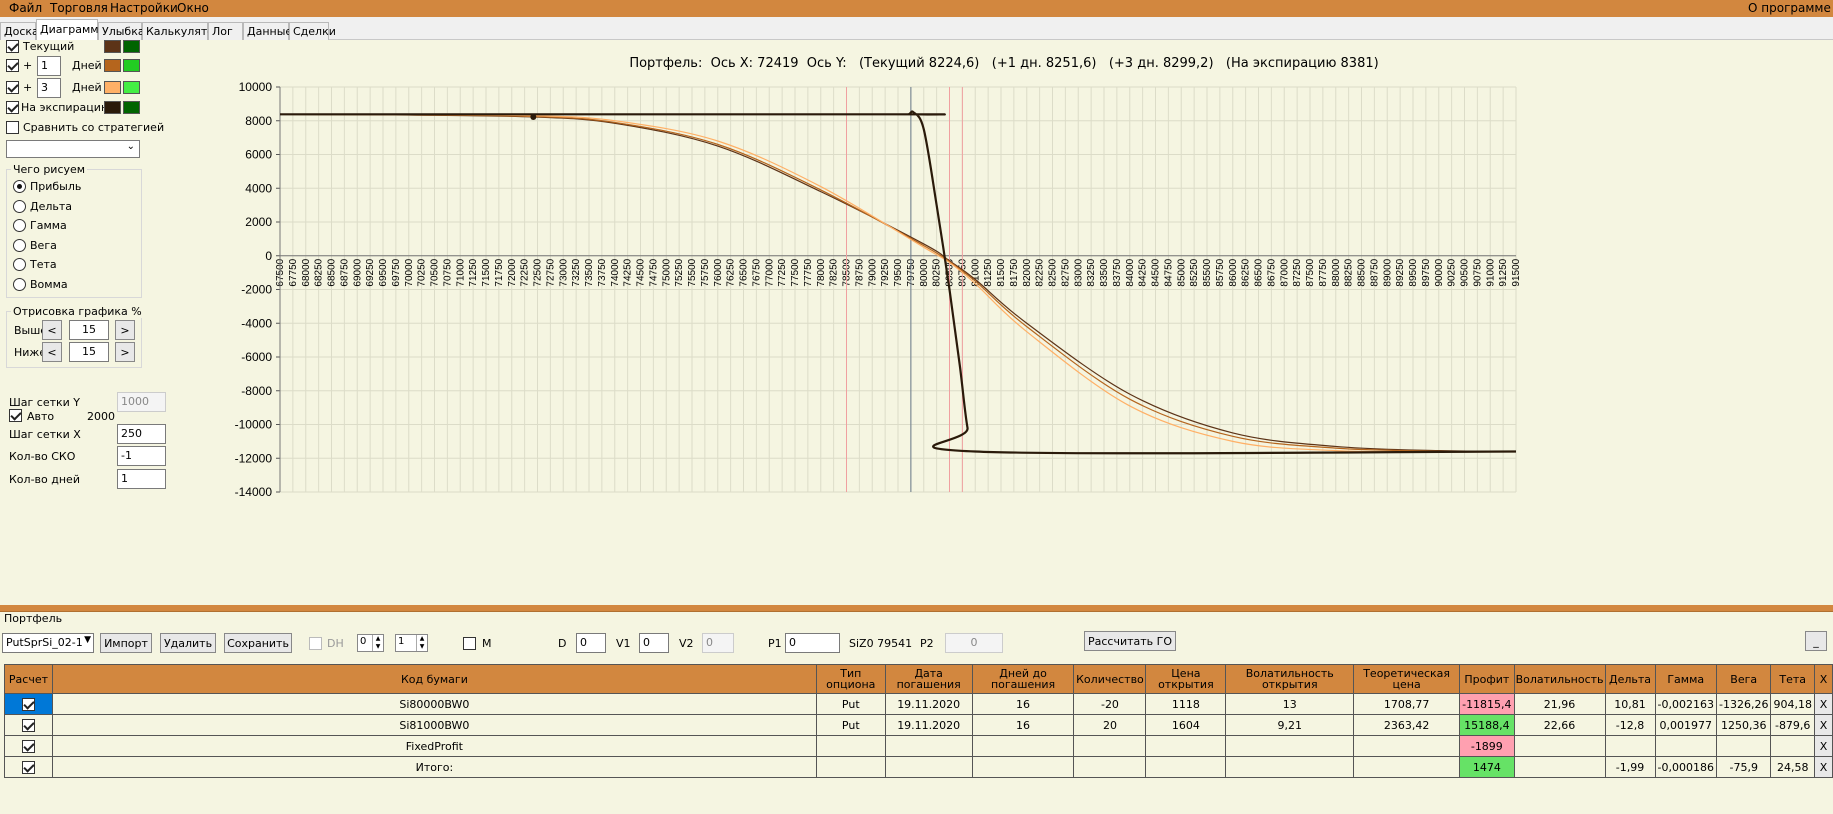 The image size is (1833, 814). I want to click on p1-input: 0, so click(812, 643).